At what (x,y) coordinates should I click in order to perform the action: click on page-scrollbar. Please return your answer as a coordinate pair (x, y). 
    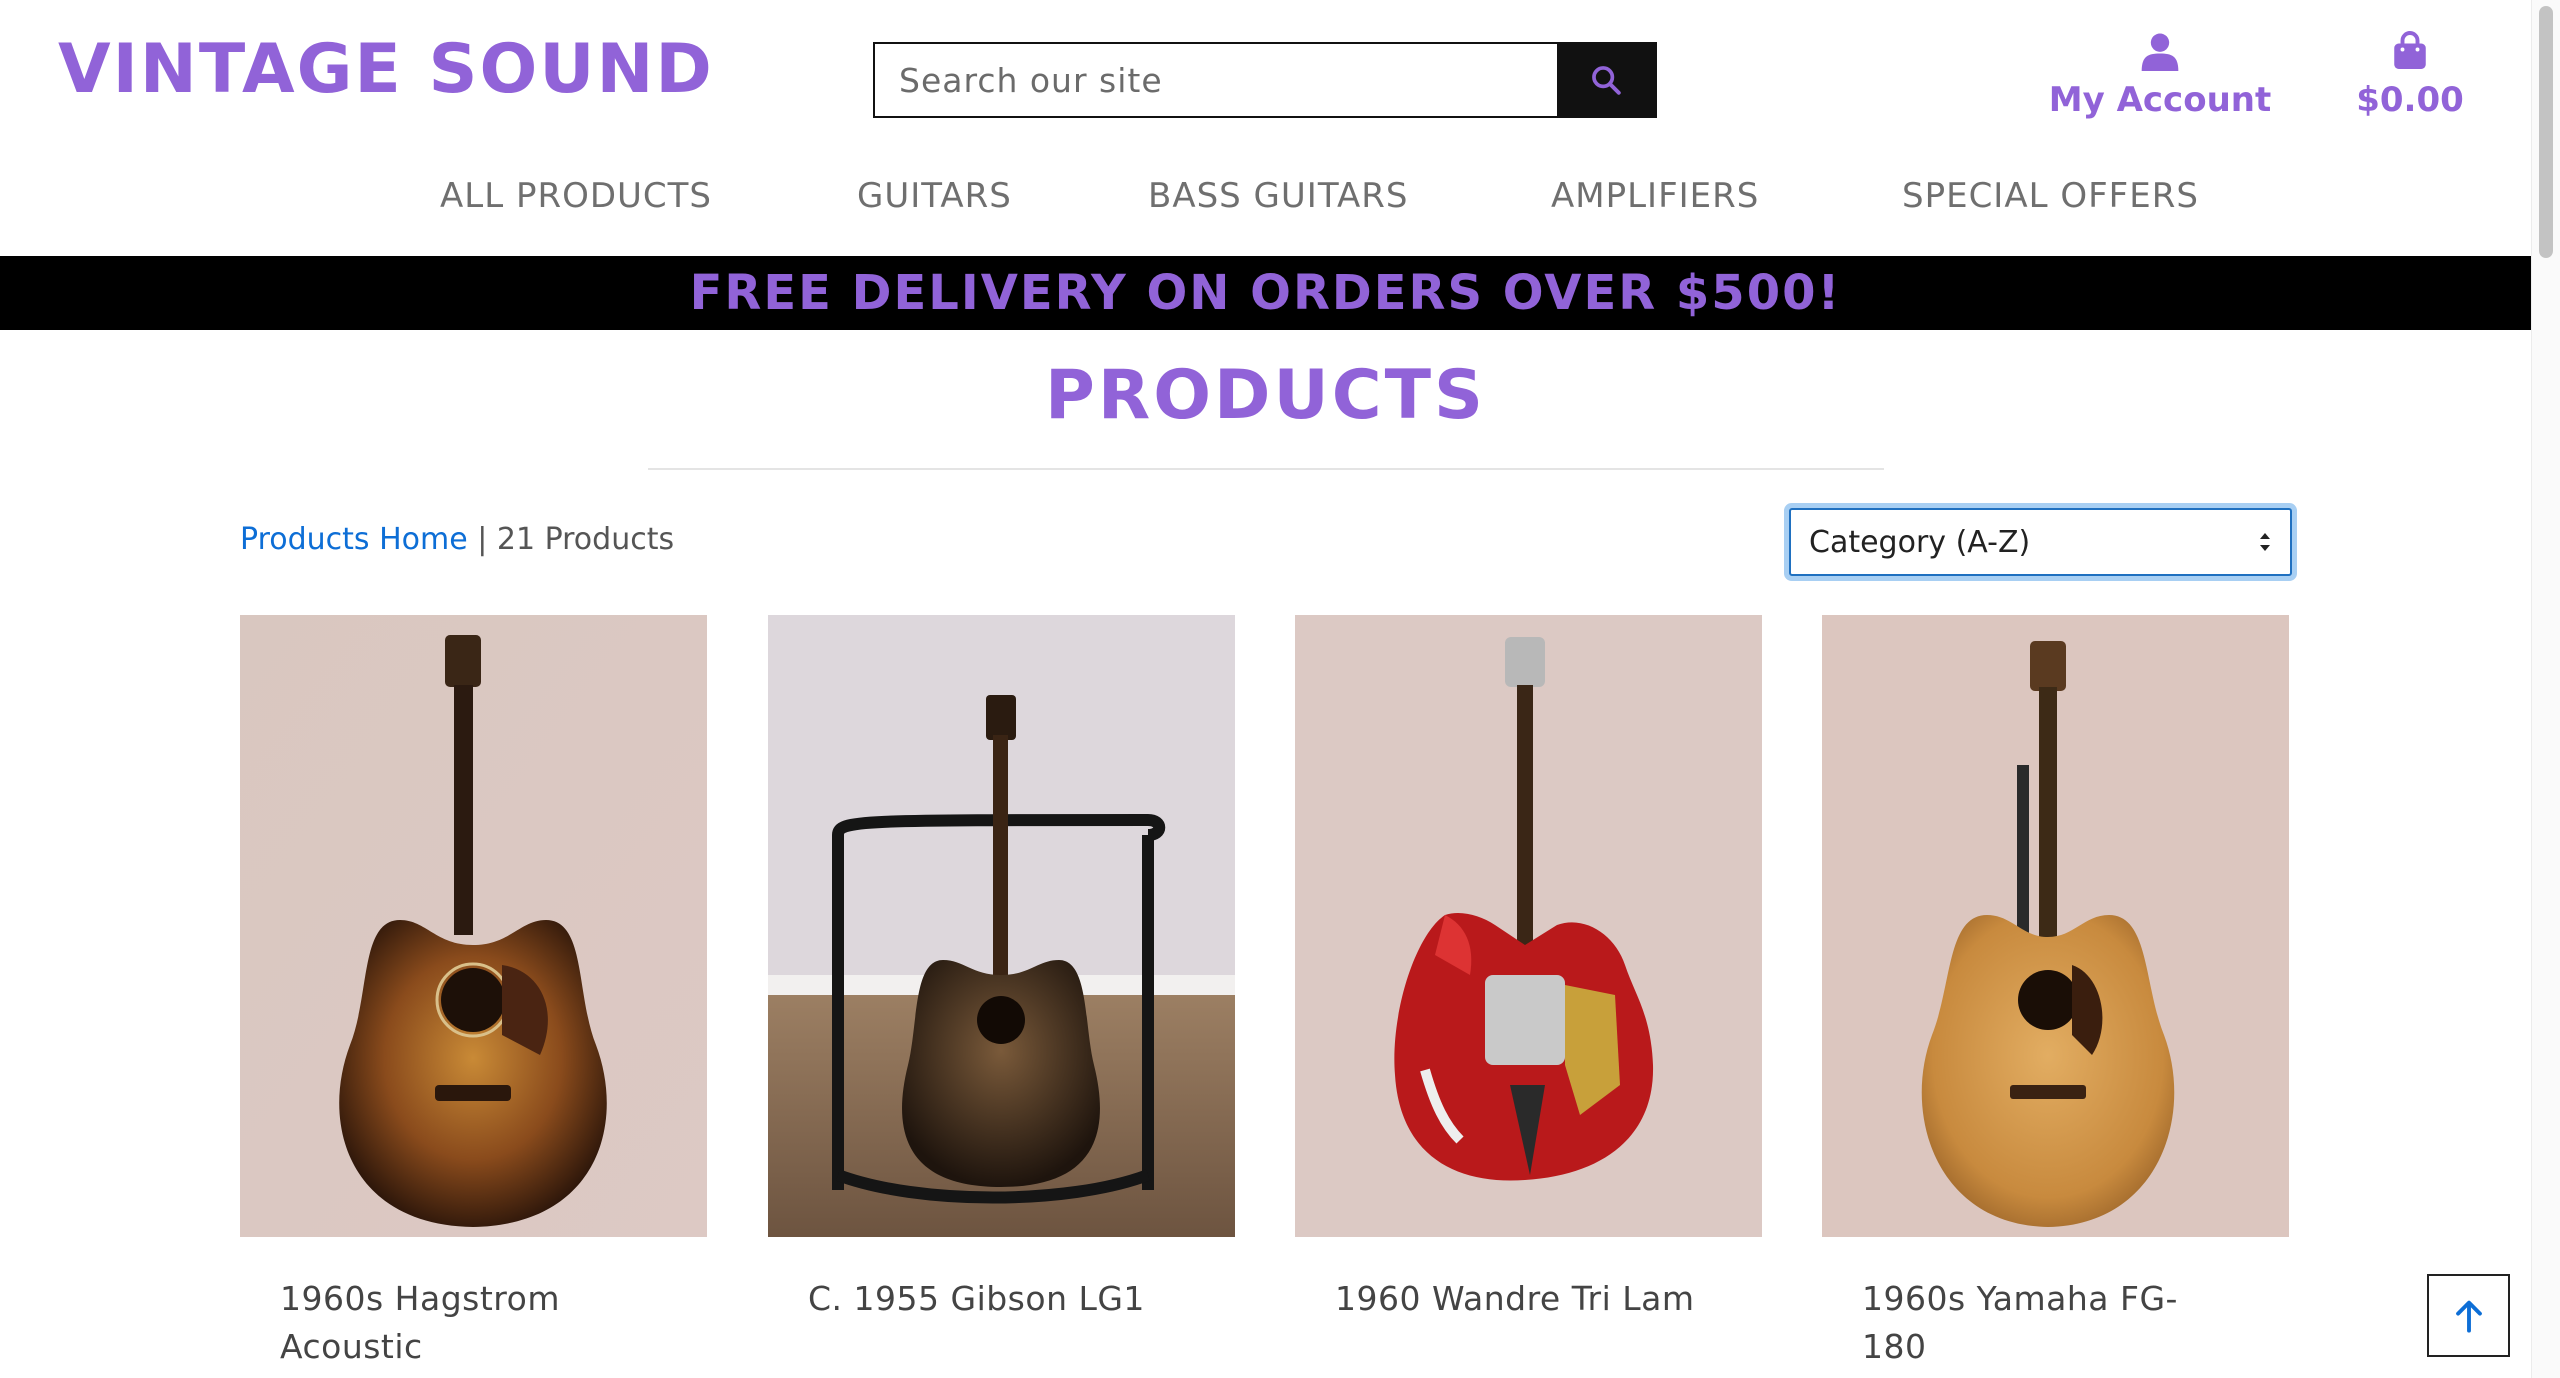
    Looking at the image, I should click on (2545, 689).